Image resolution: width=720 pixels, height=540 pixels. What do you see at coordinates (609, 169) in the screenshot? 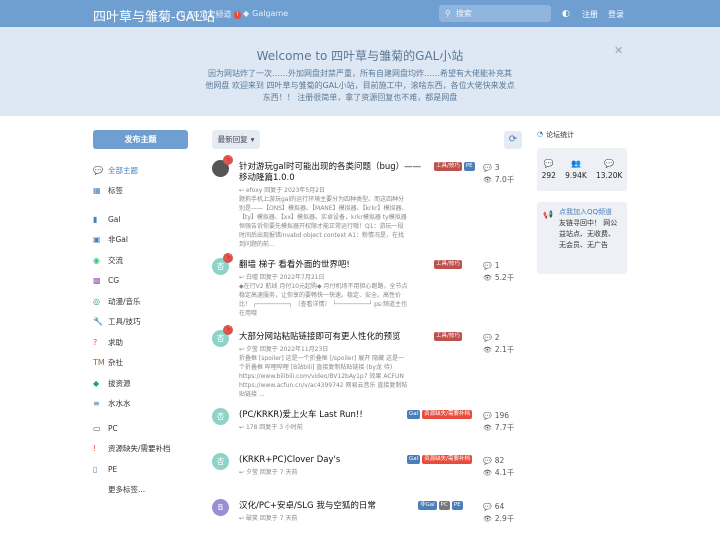
I see `stat-item: 💬 13.20K` at bounding box center [609, 169].